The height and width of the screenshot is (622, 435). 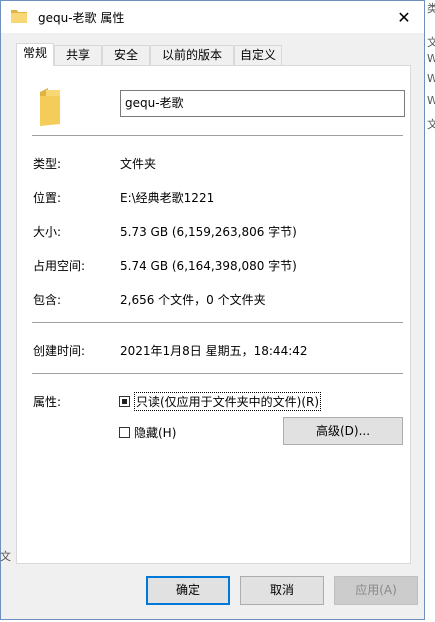 I want to click on tab-previous-versions: 以前的版本, so click(x=192, y=55).